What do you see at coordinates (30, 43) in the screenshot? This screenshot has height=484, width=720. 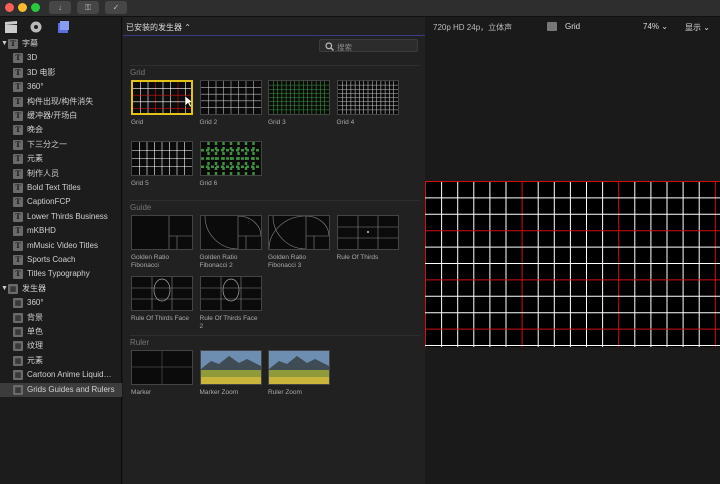 I see `sidebar-group-titles-label: 字幕` at bounding box center [30, 43].